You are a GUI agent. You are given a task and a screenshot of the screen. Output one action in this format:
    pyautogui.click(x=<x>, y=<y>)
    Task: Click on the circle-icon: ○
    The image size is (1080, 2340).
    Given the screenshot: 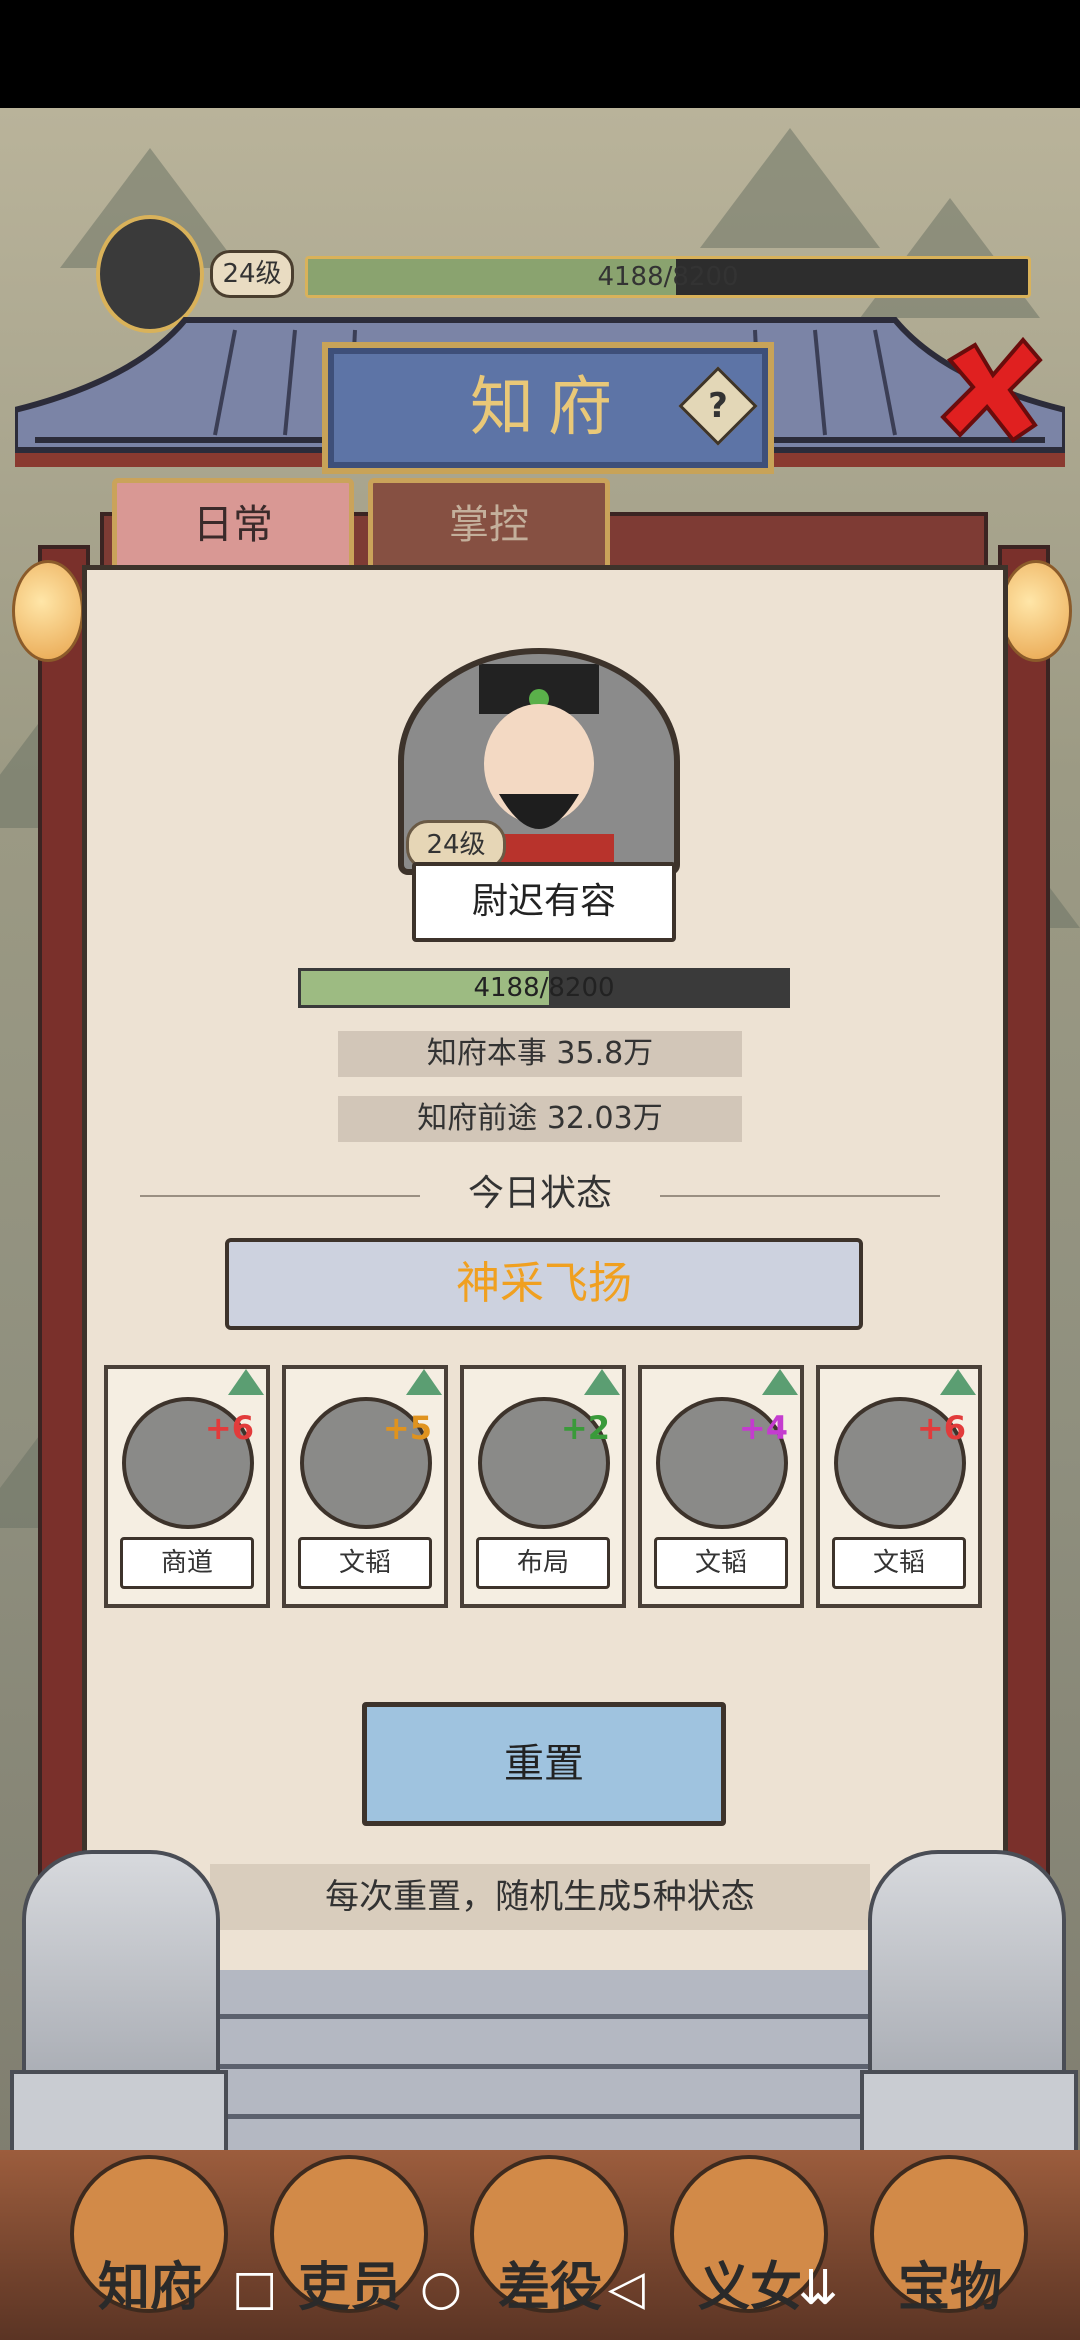 What is the action you would take?
    pyautogui.click(x=441, y=2288)
    